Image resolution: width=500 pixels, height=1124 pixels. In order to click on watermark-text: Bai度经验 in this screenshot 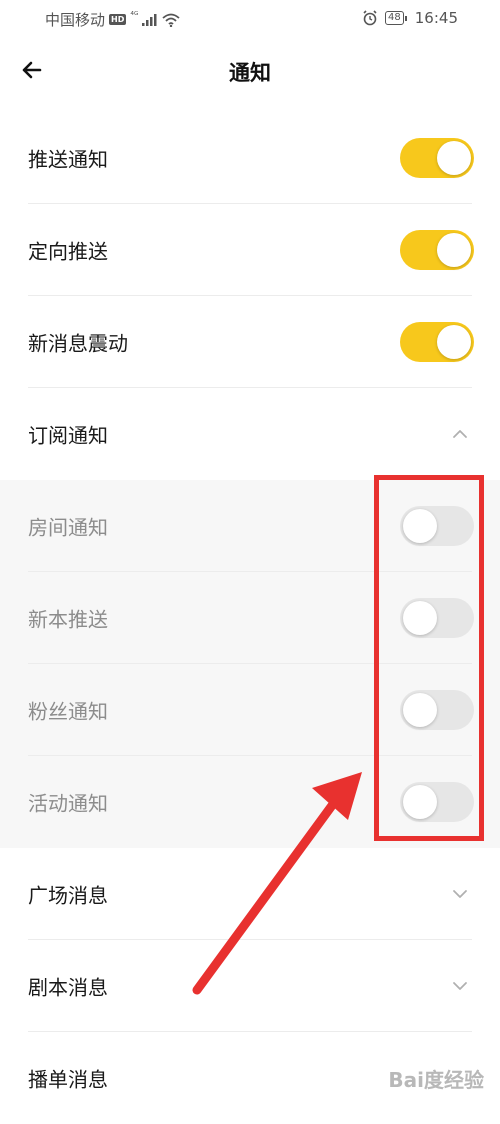, I will do `click(436, 1080)`.